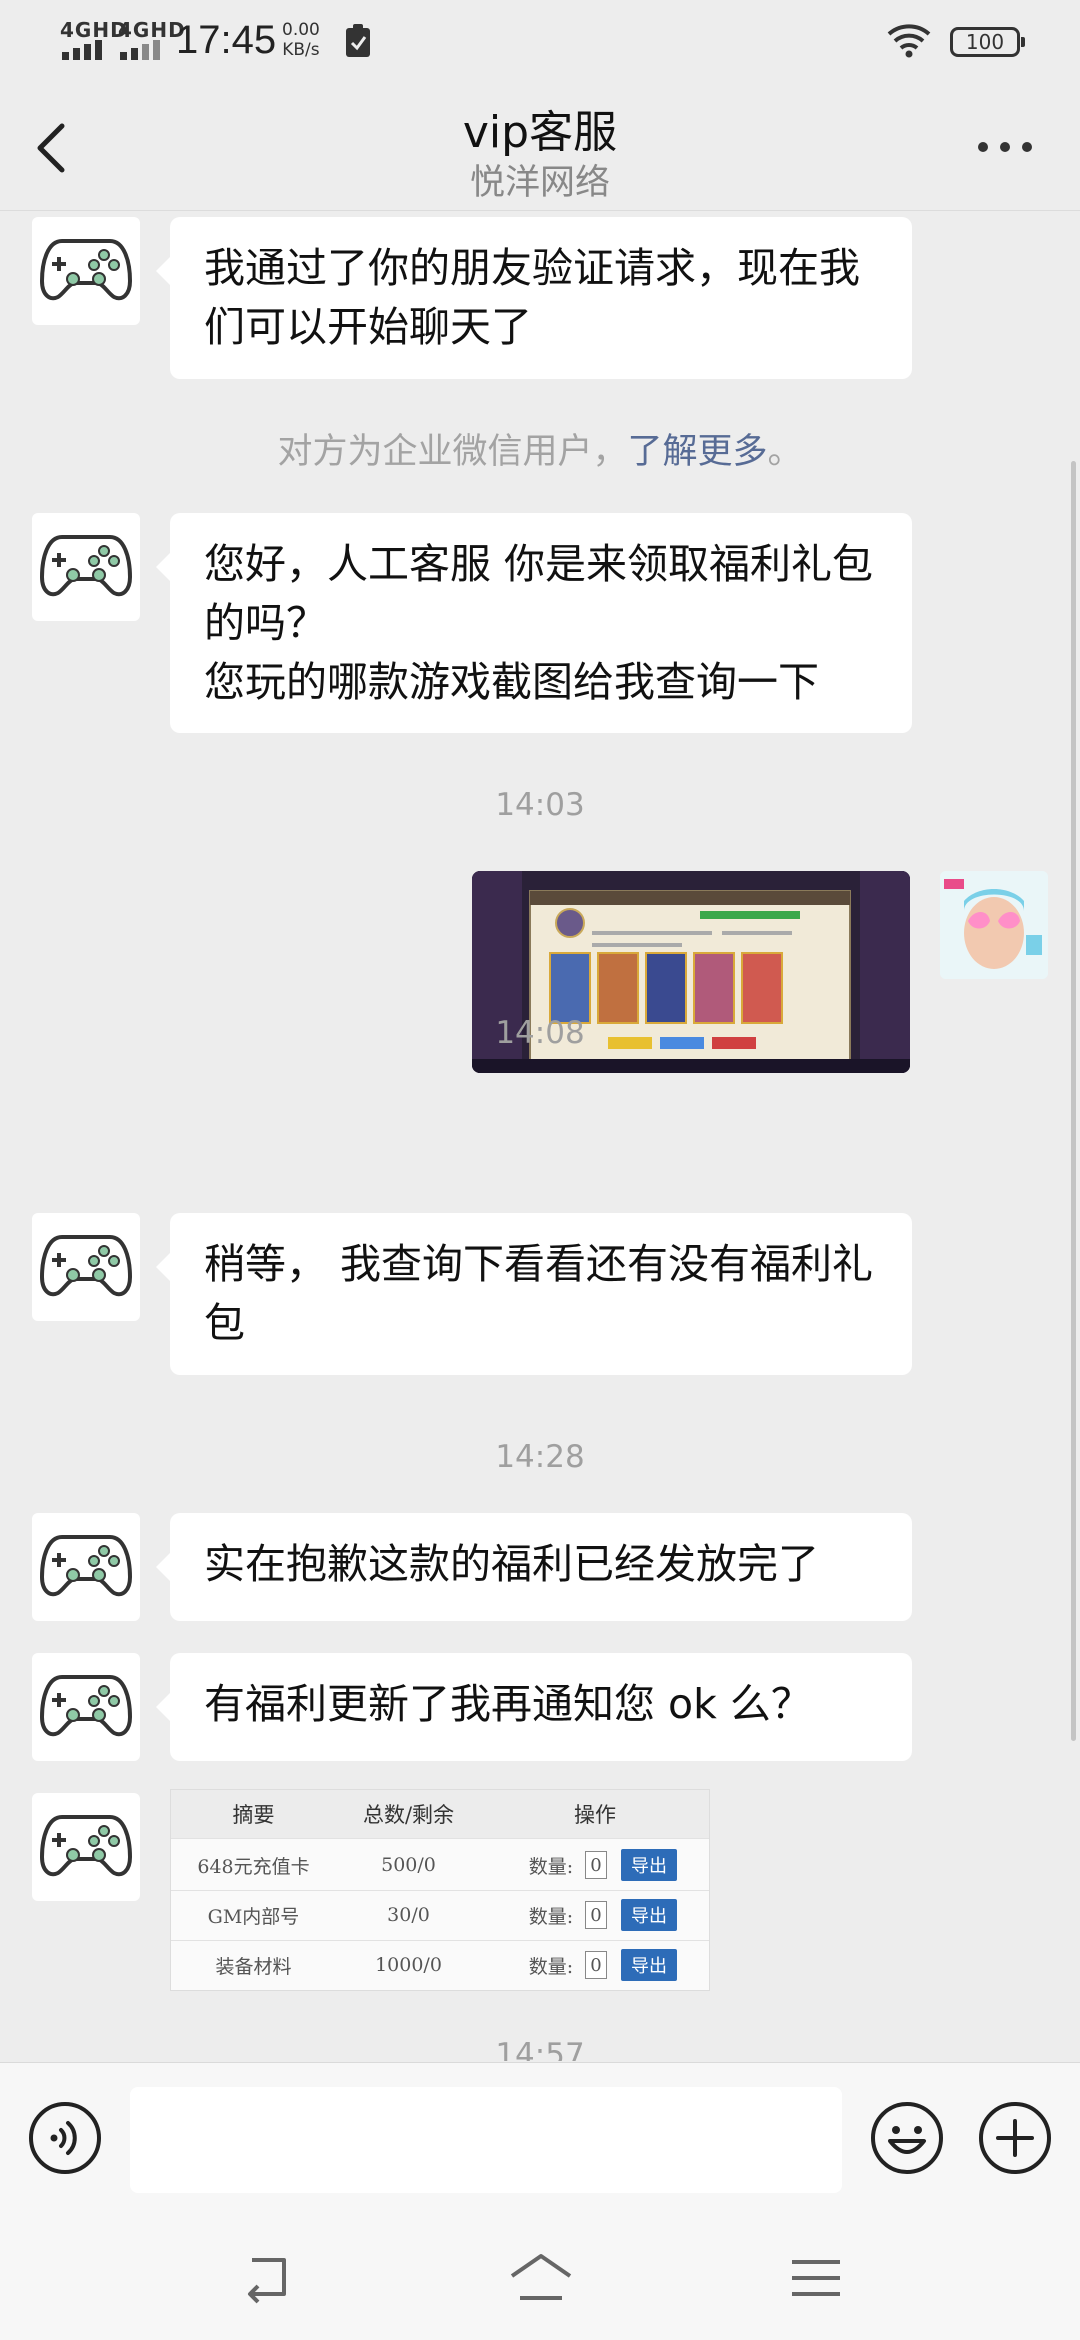 The image size is (1080, 2340). I want to click on table-header-cell: 总数/剩余, so click(408, 1815).